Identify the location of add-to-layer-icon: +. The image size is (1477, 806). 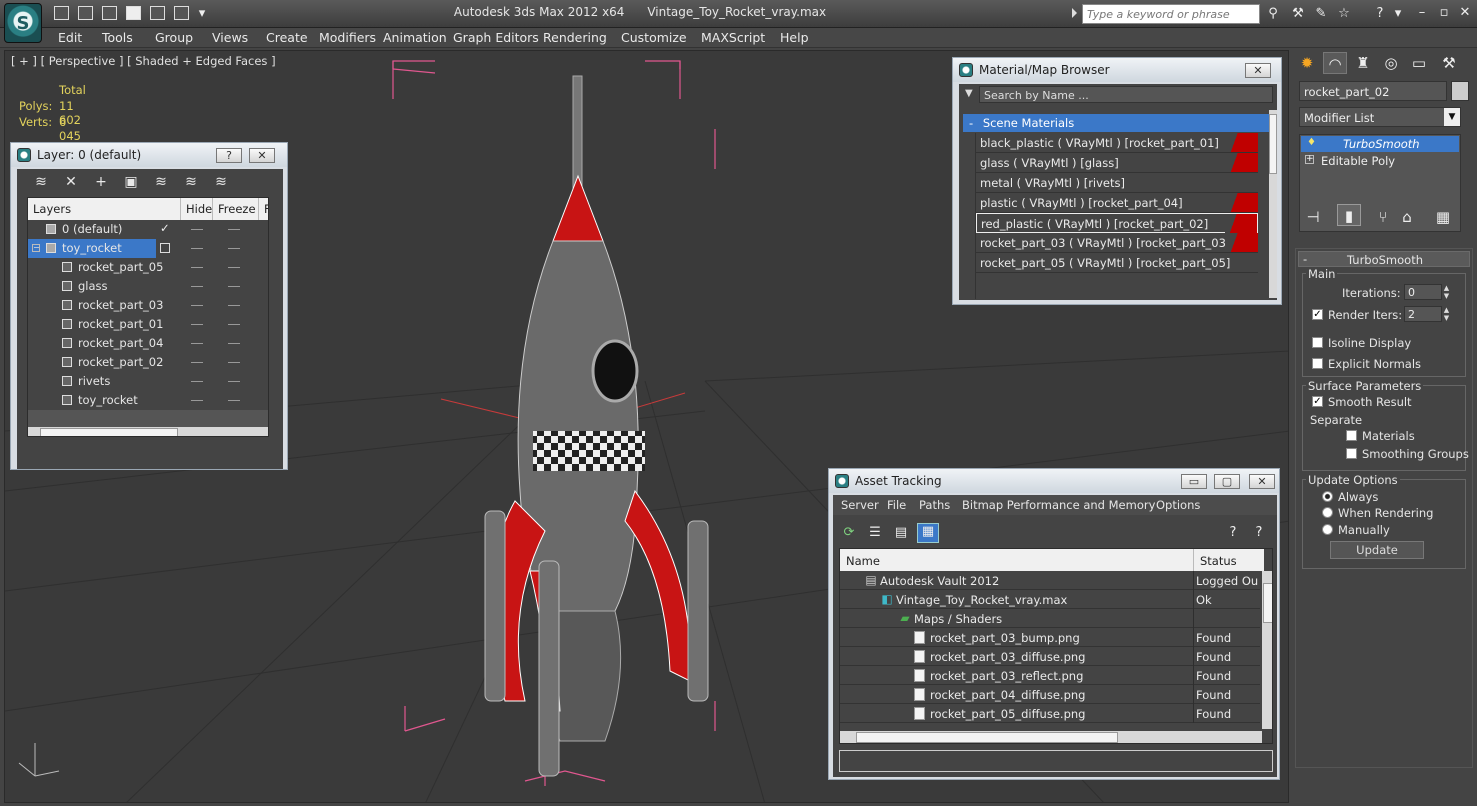
(101, 182).